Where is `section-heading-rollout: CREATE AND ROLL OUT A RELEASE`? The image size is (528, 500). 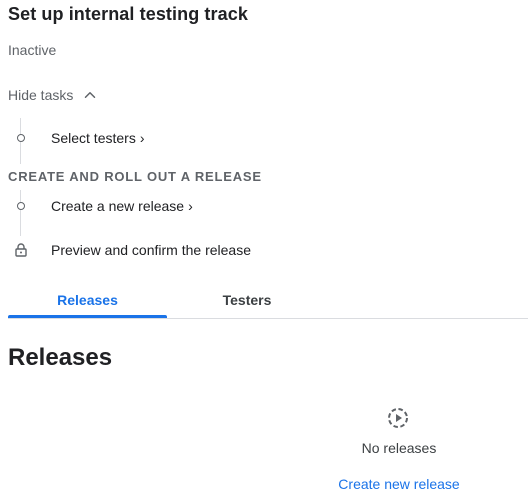 section-heading-rollout: CREATE AND ROLL OUT A RELEASE is located at coordinates (135, 176).